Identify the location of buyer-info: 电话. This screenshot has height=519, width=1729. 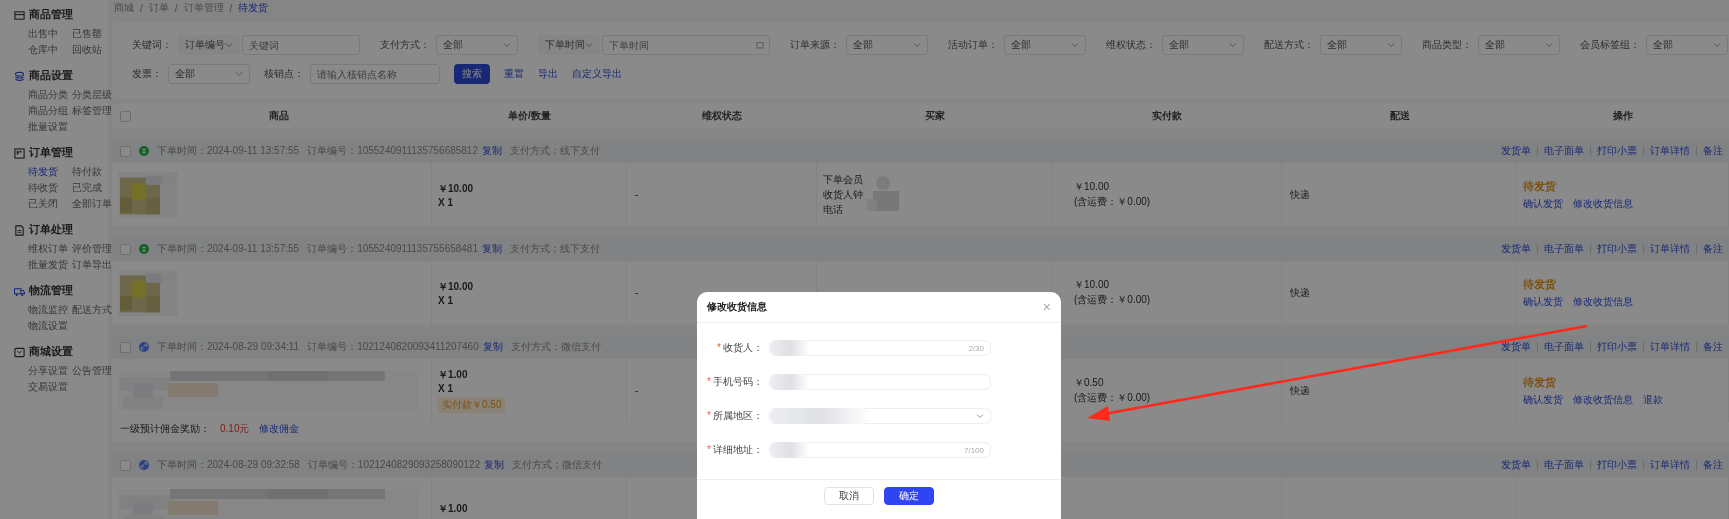
(833, 209).